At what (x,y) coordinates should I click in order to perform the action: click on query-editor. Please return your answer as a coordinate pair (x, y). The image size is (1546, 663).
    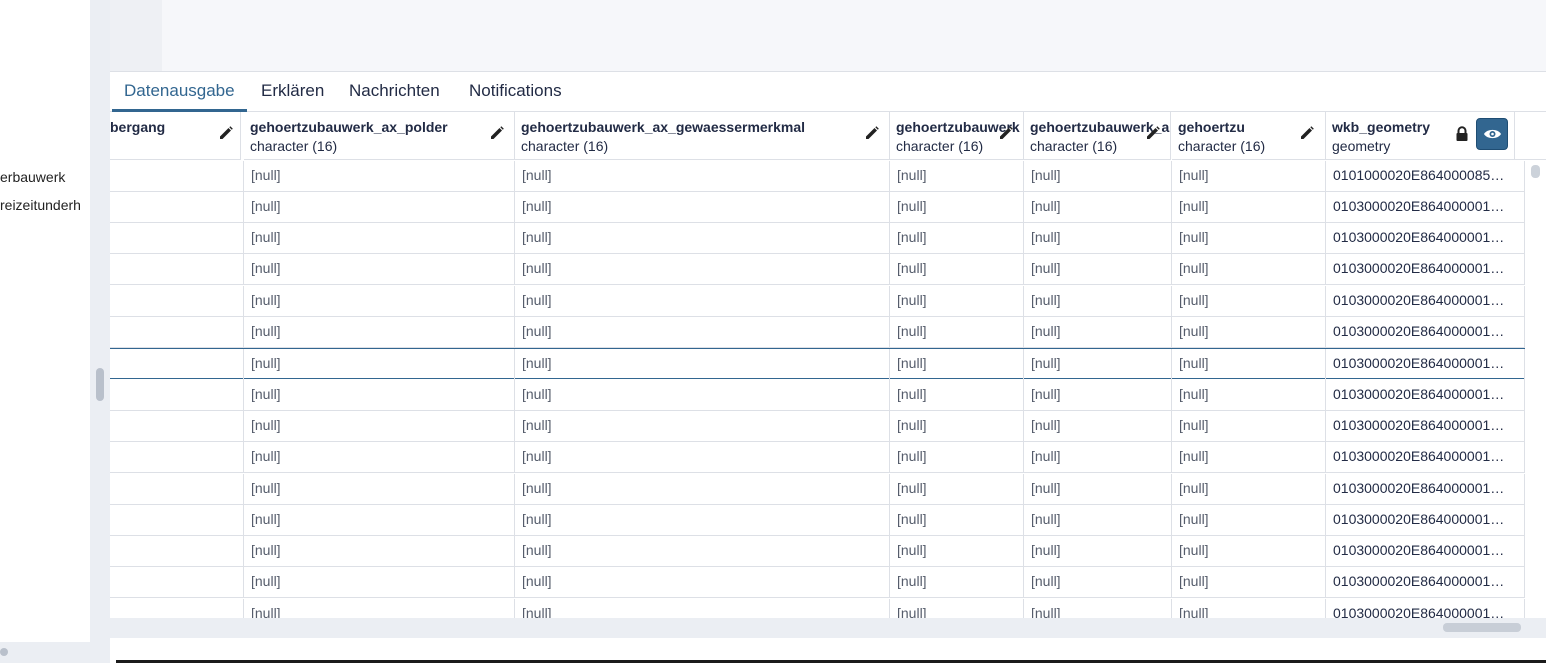
    Looking at the image, I should click on (828, 36).